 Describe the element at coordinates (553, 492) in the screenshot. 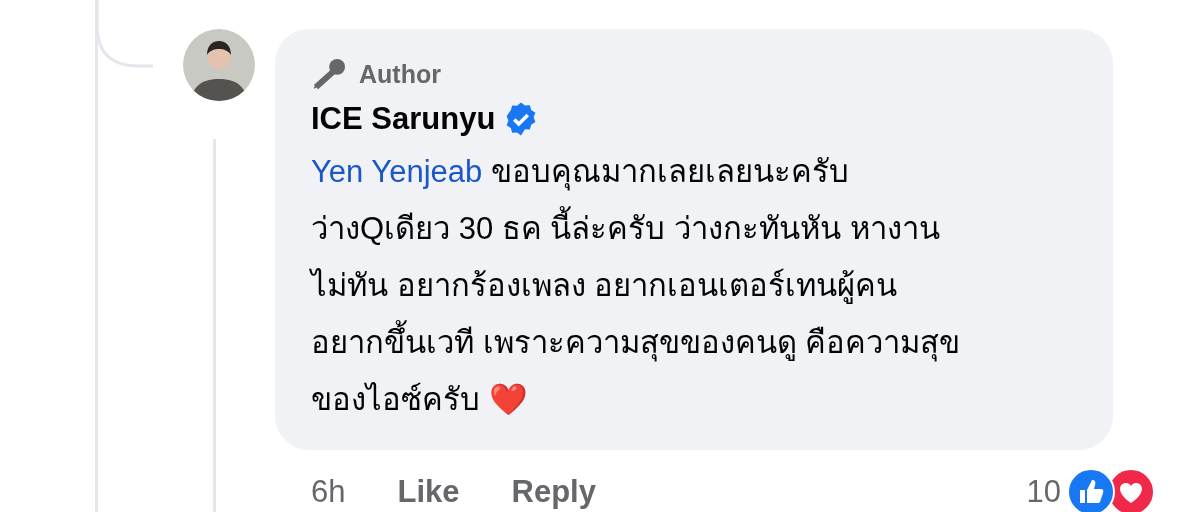

I see `comment-action-link: Reply` at that location.